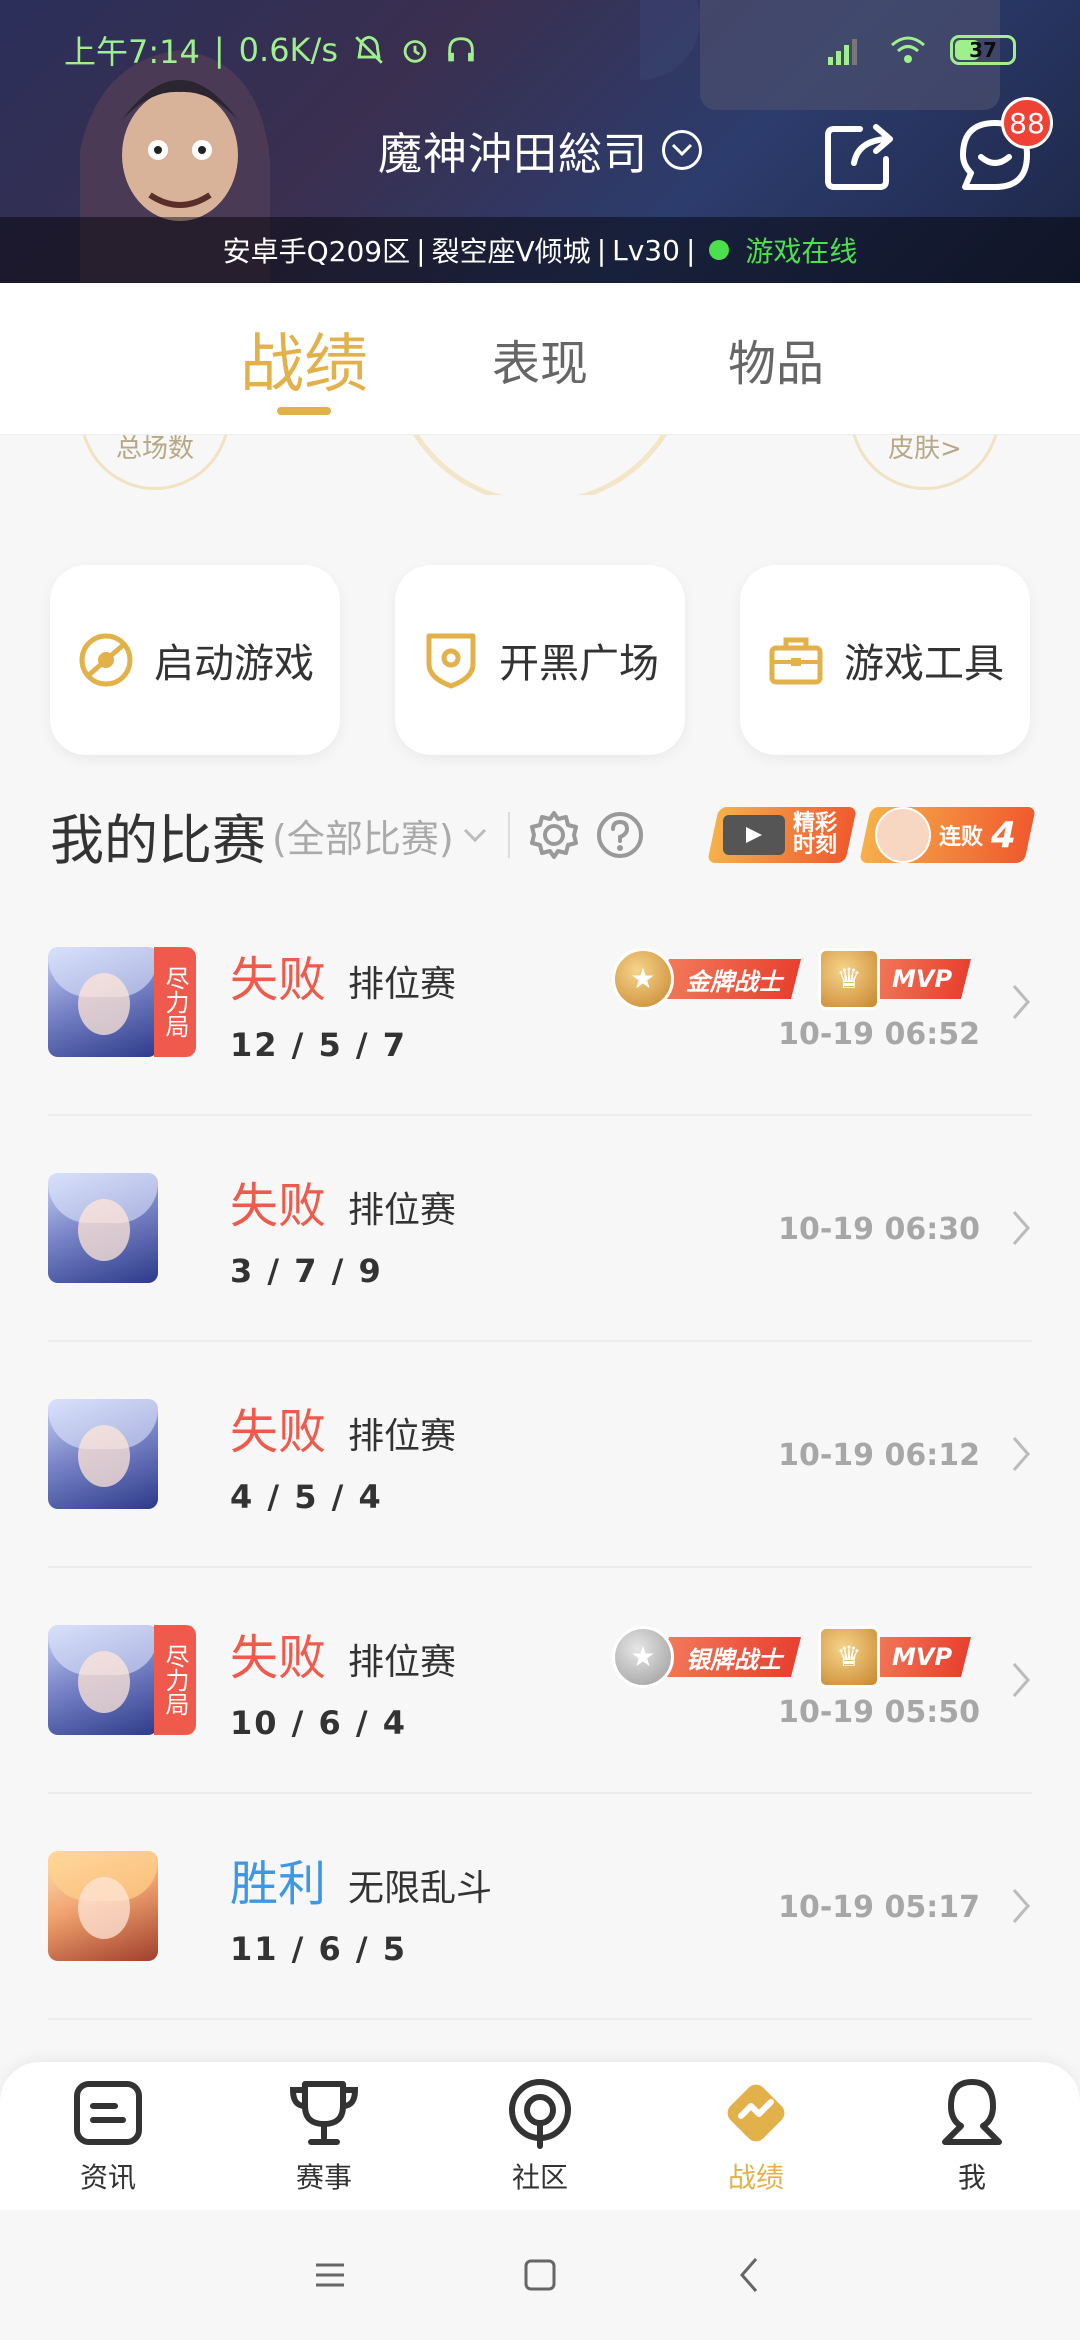 This screenshot has width=1080, height=2340. I want to click on match-meta: 10-19 05:17, so click(905, 1907).